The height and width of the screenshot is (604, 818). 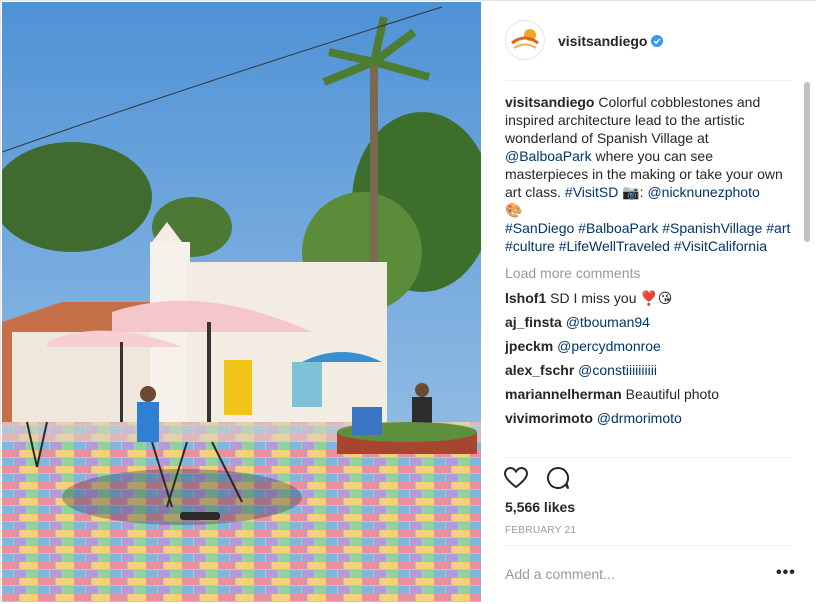 I want to click on comment-username: alex_fschr, so click(x=539, y=370).